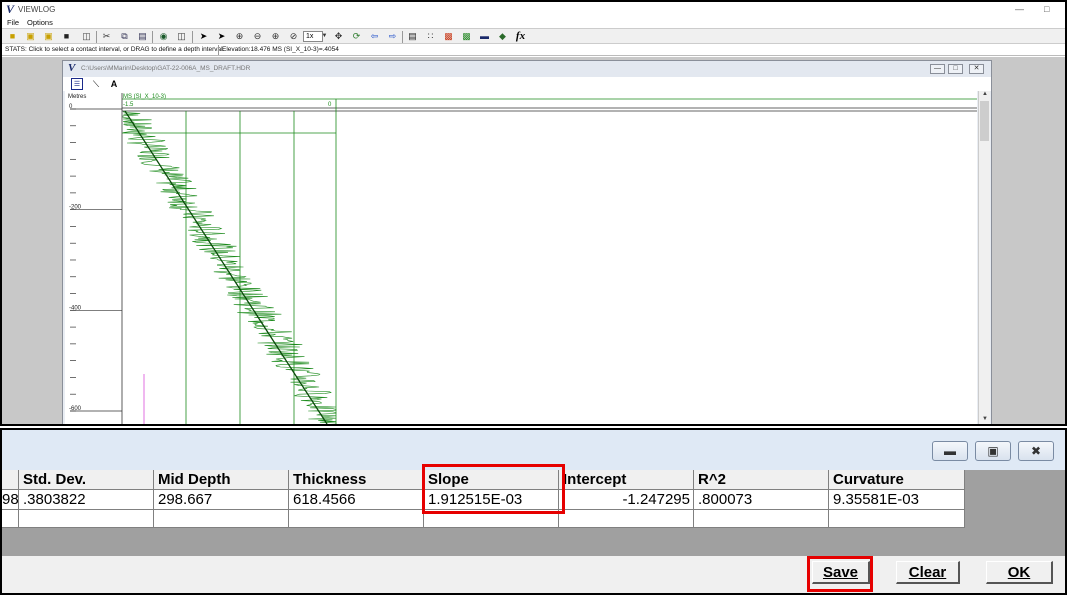 Image resolution: width=1067 pixels, height=595 pixels. What do you see at coordinates (761, 500) in the screenshot?
I see `cell-r-2: .800073` at bounding box center [761, 500].